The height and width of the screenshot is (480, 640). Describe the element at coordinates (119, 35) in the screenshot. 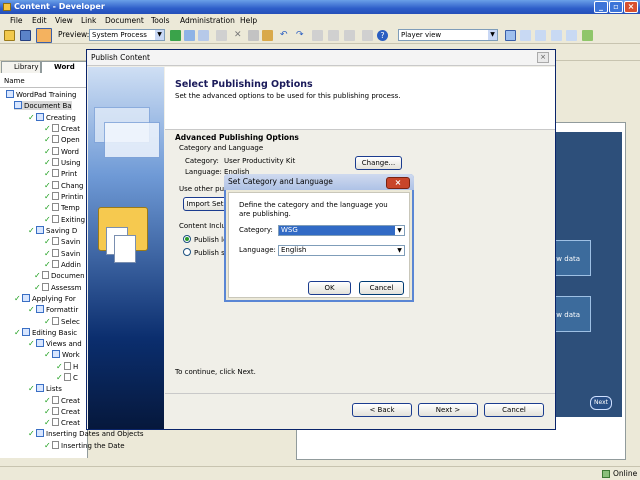

I see `preview-mode-value: System Process` at that location.